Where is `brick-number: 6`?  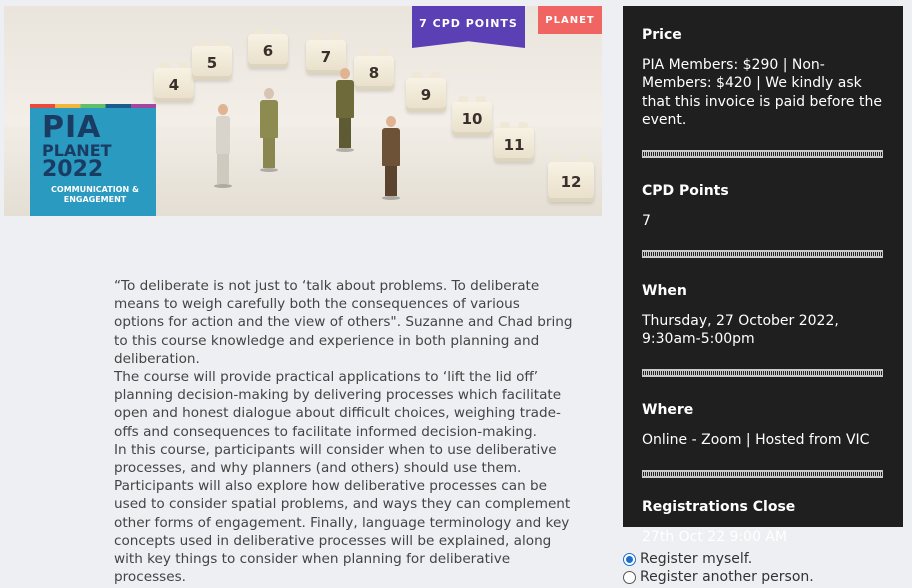
brick-number: 6 is located at coordinates (268, 51).